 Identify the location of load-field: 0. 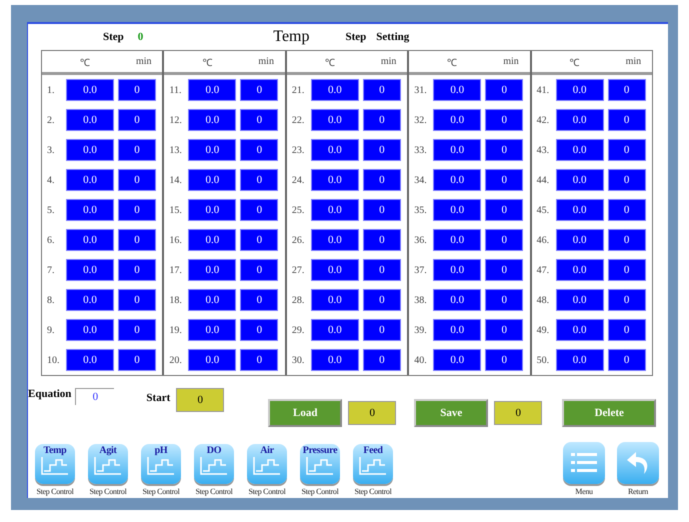
(372, 413).